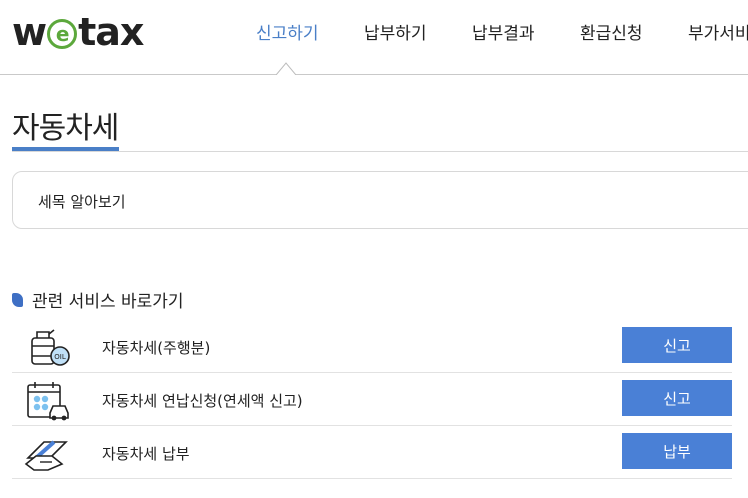 The image size is (748, 498). Describe the element at coordinates (372, 346) in the screenshot. I see `service-row-mileage: OIL 자동차세(주행분) 신고` at that location.